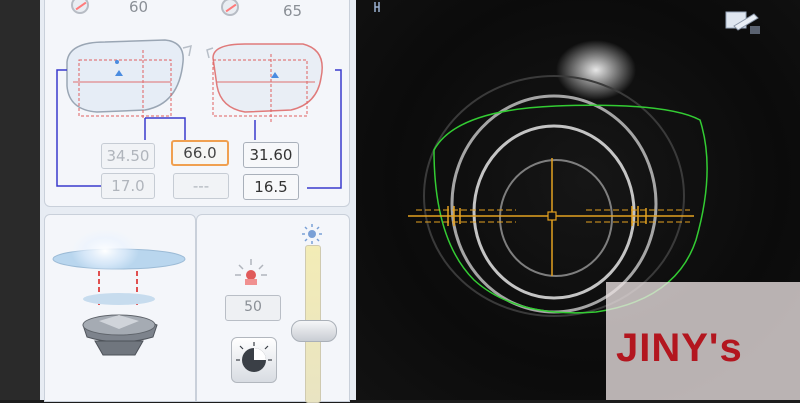  What do you see at coordinates (271, 155) in the screenshot?
I see `pd-right-field: 31.60` at bounding box center [271, 155].